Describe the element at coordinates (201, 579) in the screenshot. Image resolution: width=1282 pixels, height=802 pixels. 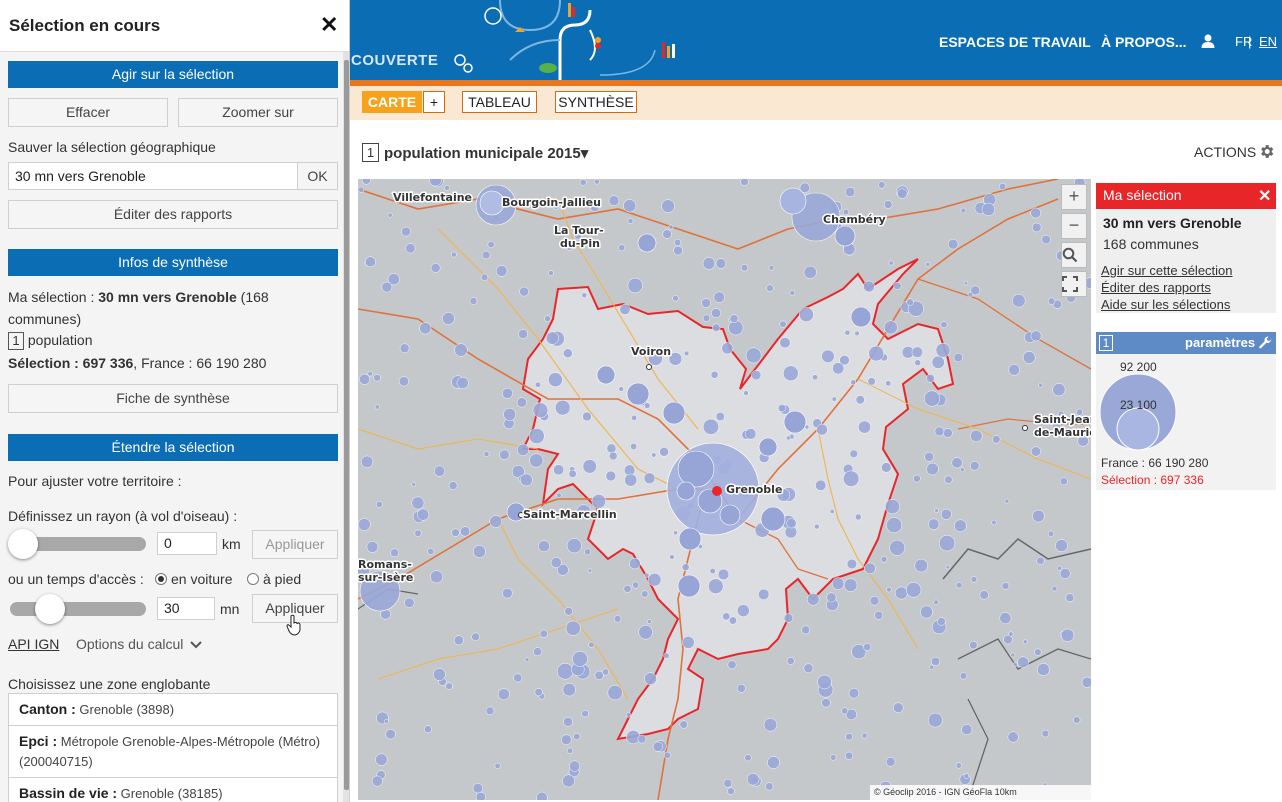
I see `by-car-label: en voiture` at that location.